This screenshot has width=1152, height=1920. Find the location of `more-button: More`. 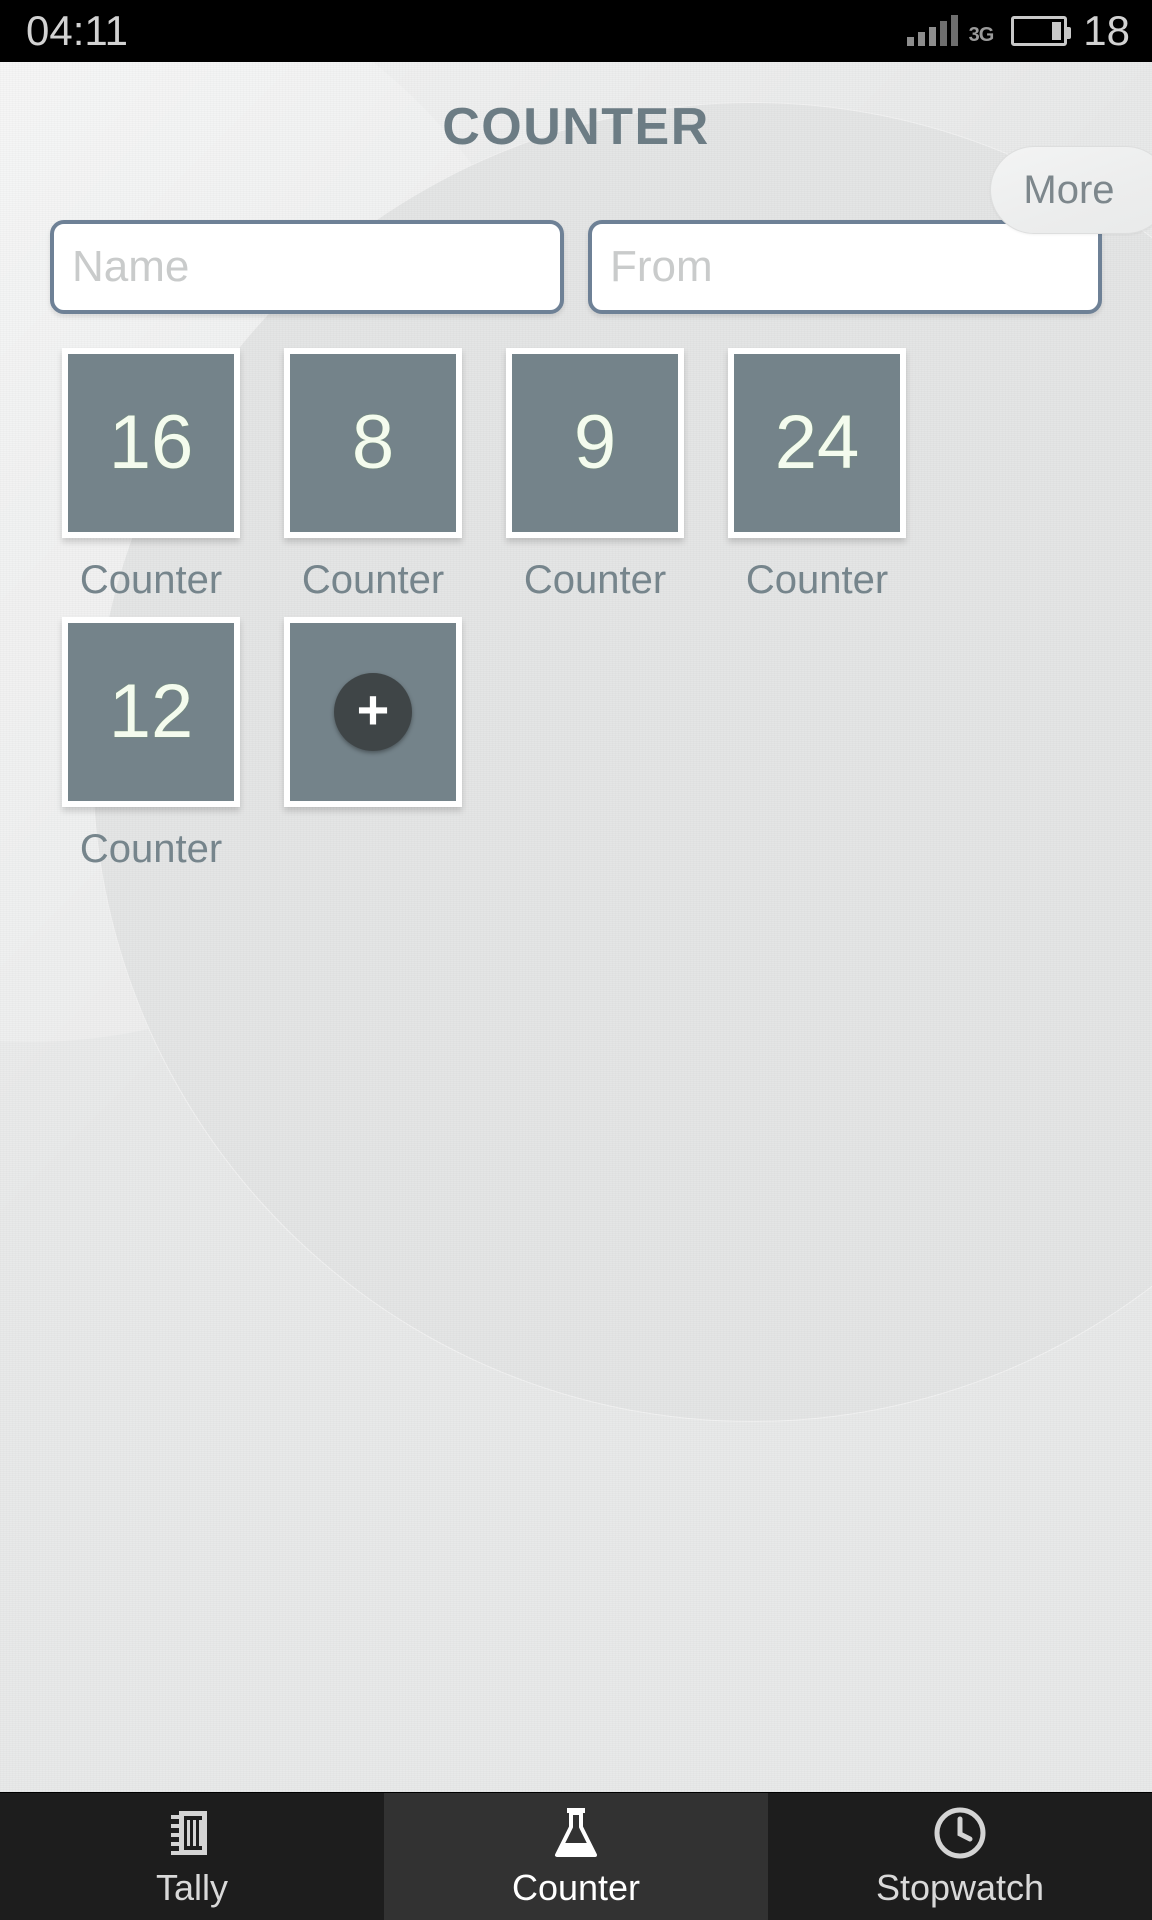

more-button: More is located at coordinates (1071, 190).